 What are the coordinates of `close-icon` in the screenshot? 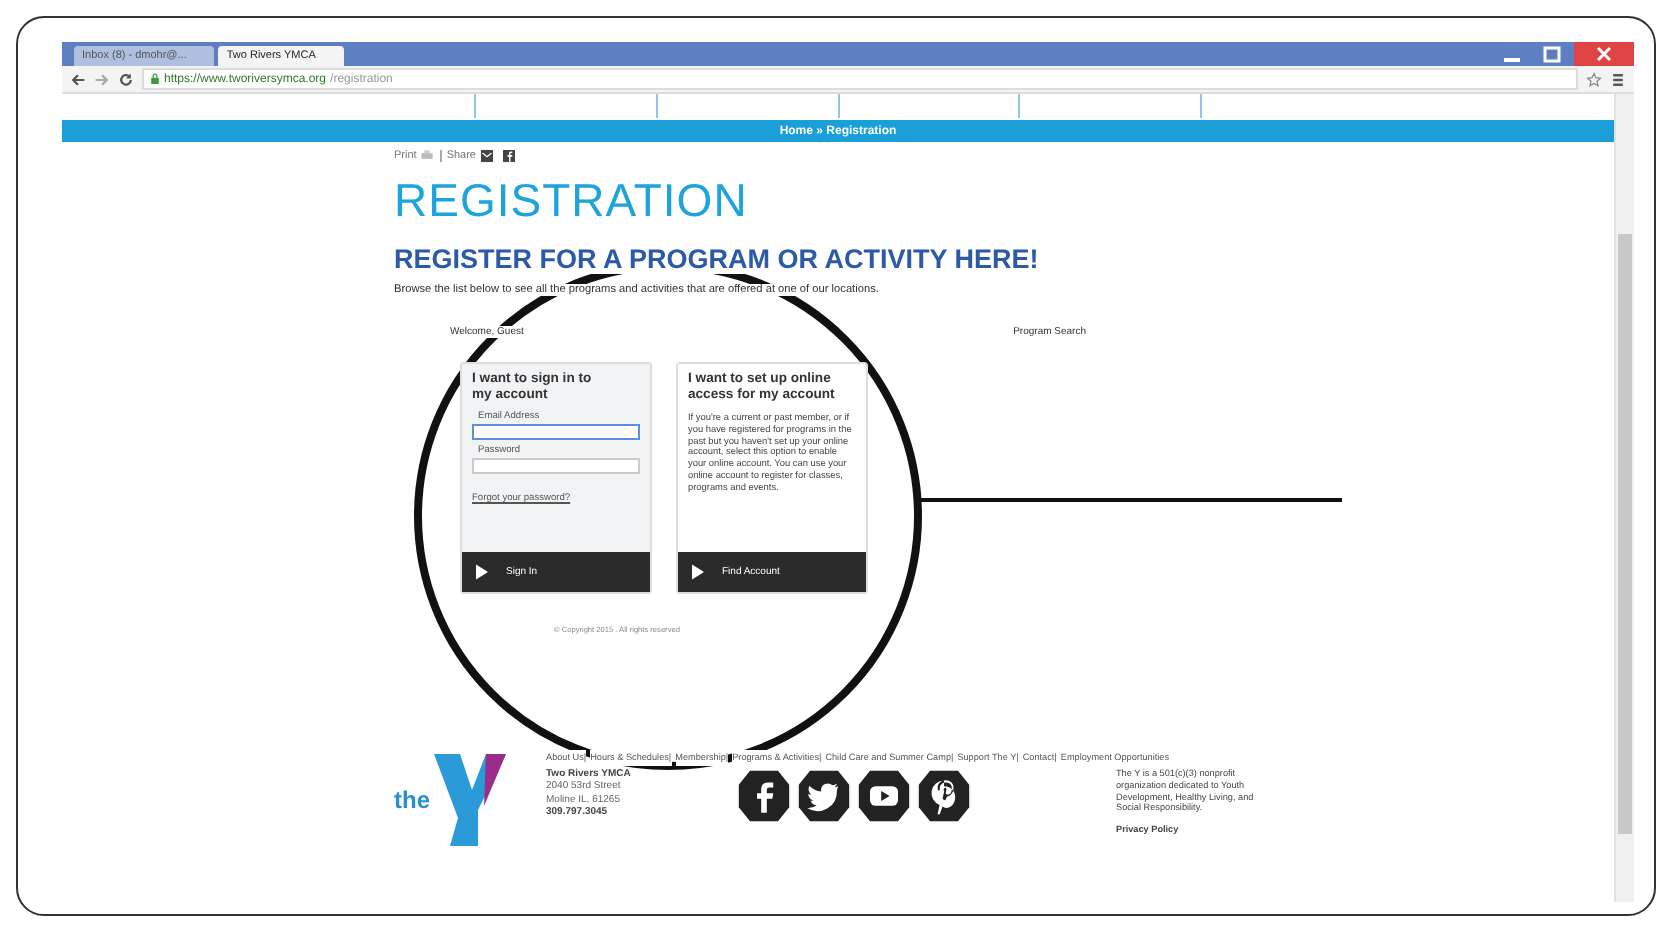 It's located at (1604, 54).